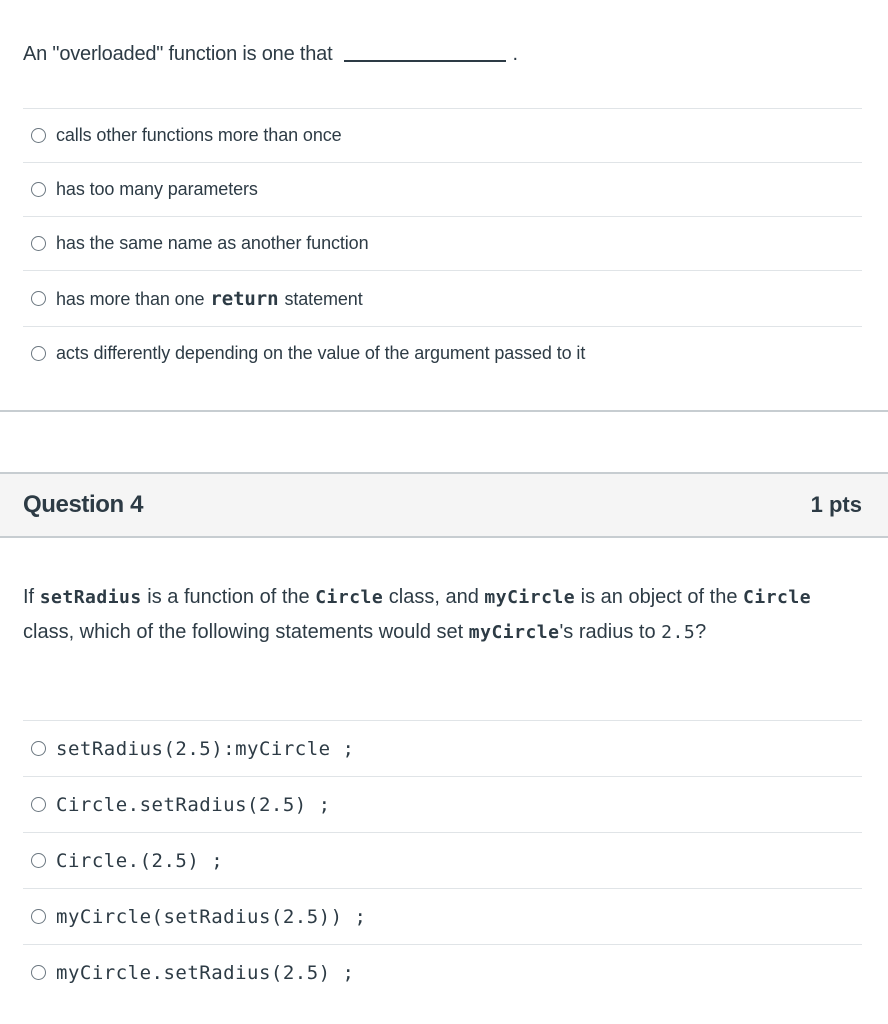 The width and height of the screenshot is (888, 1024). What do you see at coordinates (90, 597) in the screenshot?
I see `inline-code: setRadius` at bounding box center [90, 597].